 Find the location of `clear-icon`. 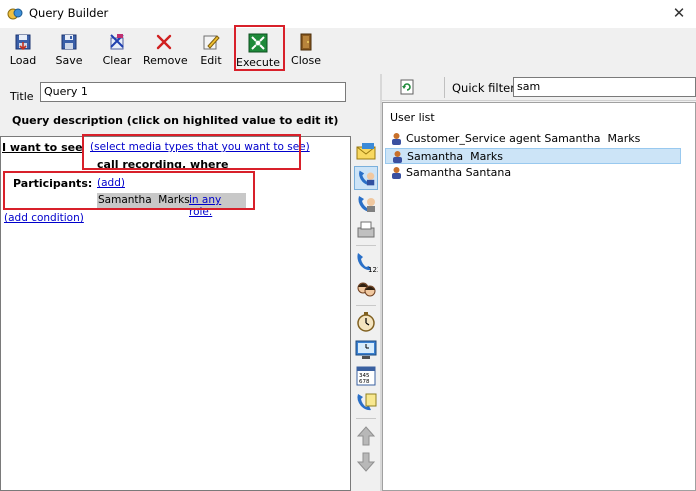

clear-icon is located at coordinates (117, 42).